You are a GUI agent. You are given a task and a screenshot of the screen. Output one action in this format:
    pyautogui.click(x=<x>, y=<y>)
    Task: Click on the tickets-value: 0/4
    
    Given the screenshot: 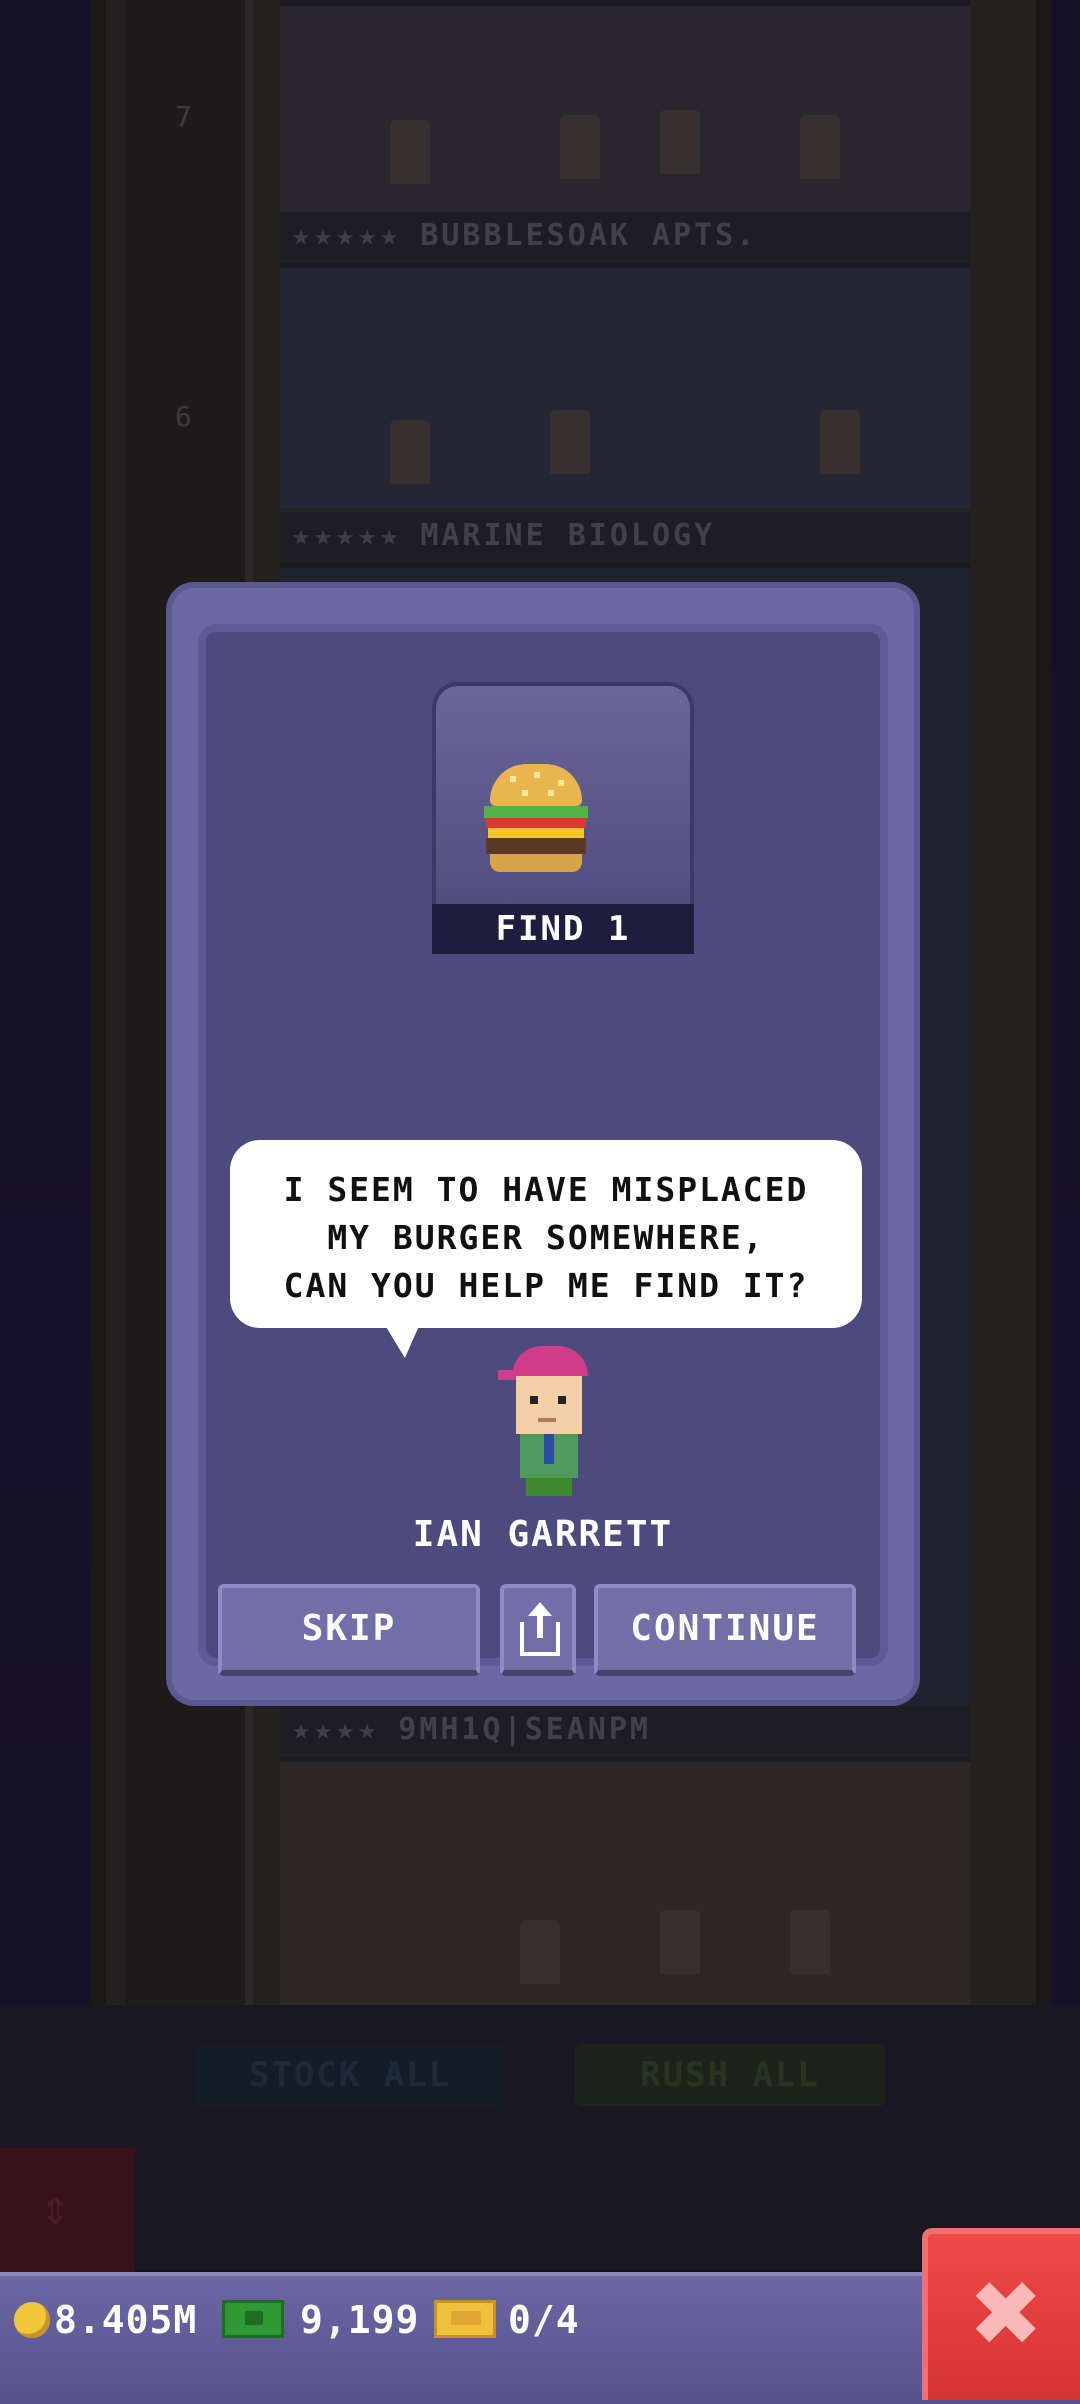 What is the action you would take?
    pyautogui.click(x=544, y=2320)
    